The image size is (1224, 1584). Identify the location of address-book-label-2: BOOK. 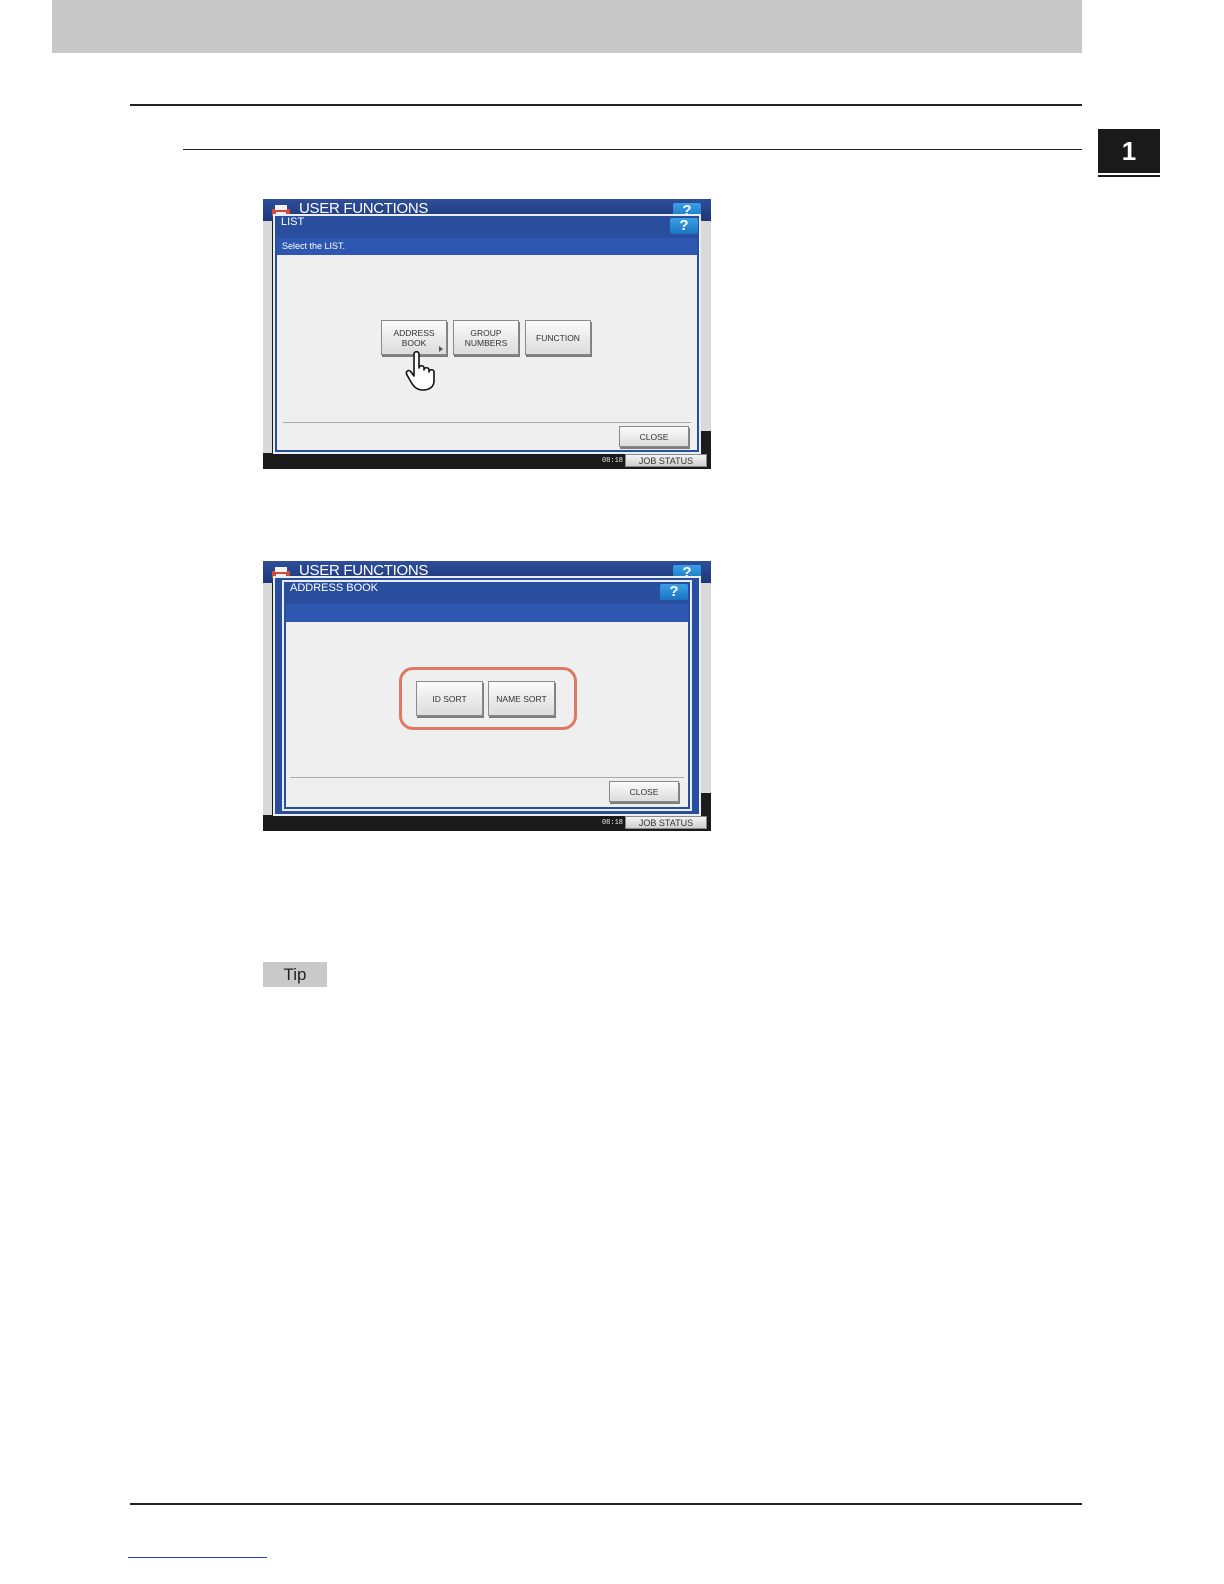
(414, 342).